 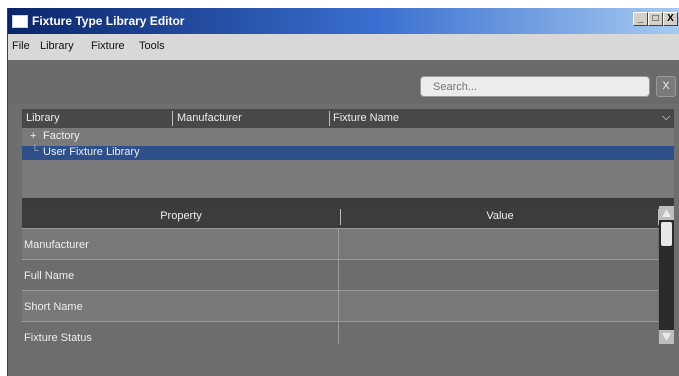 What do you see at coordinates (666, 86) in the screenshot?
I see `clear-search-button: X` at bounding box center [666, 86].